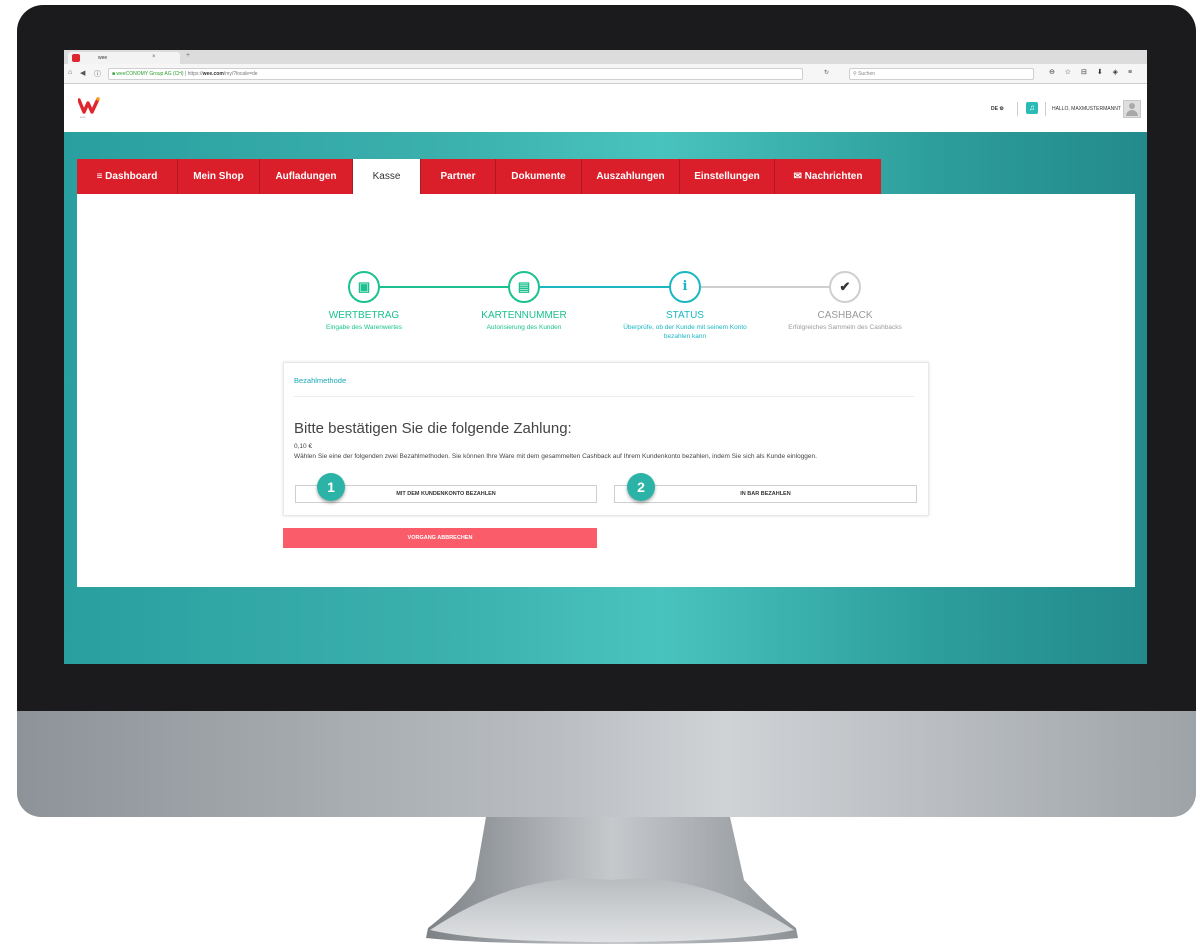 Image resolution: width=1202 pixels, height=948 pixels. I want to click on new-tab-icon: +, so click(188, 55).